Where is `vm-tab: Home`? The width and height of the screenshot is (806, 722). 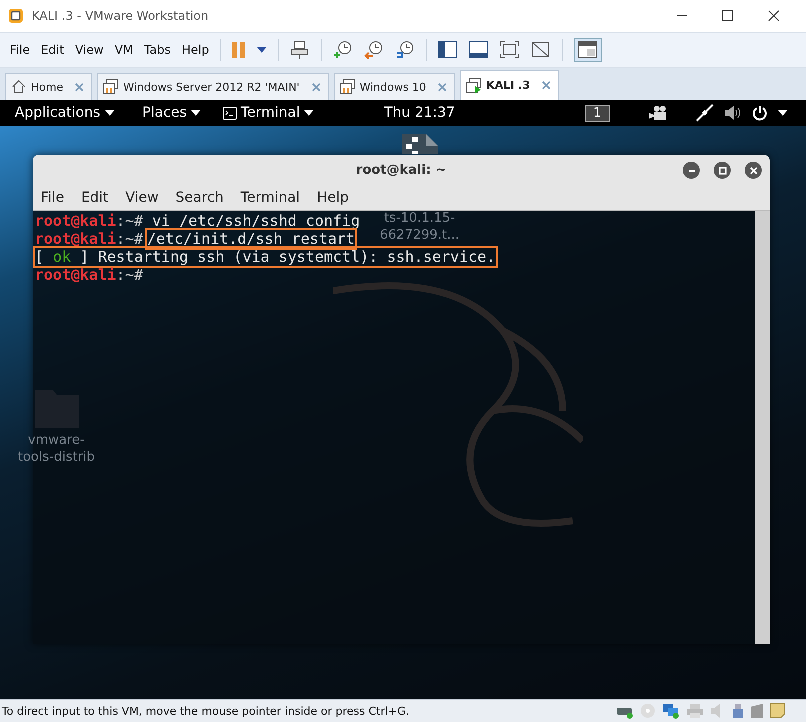 vm-tab: Home is located at coordinates (48, 86).